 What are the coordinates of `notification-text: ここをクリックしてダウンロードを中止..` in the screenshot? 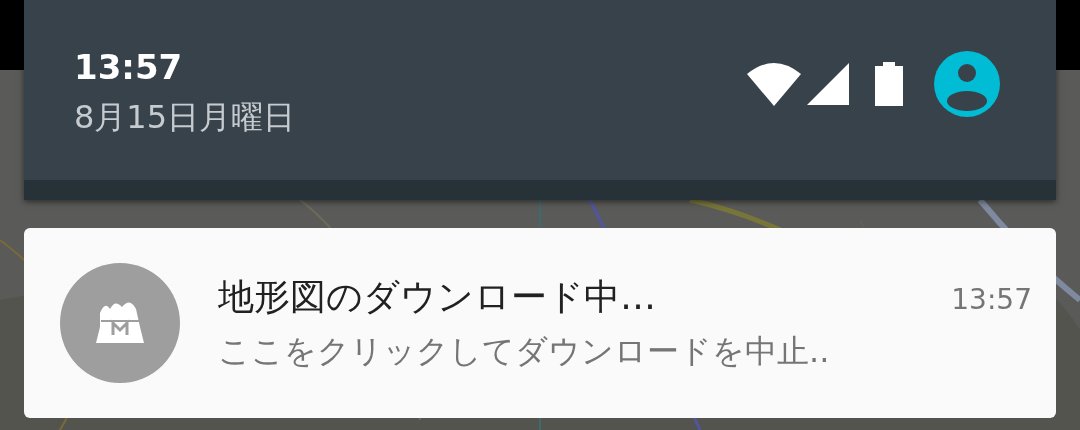 It's located at (524, 351).